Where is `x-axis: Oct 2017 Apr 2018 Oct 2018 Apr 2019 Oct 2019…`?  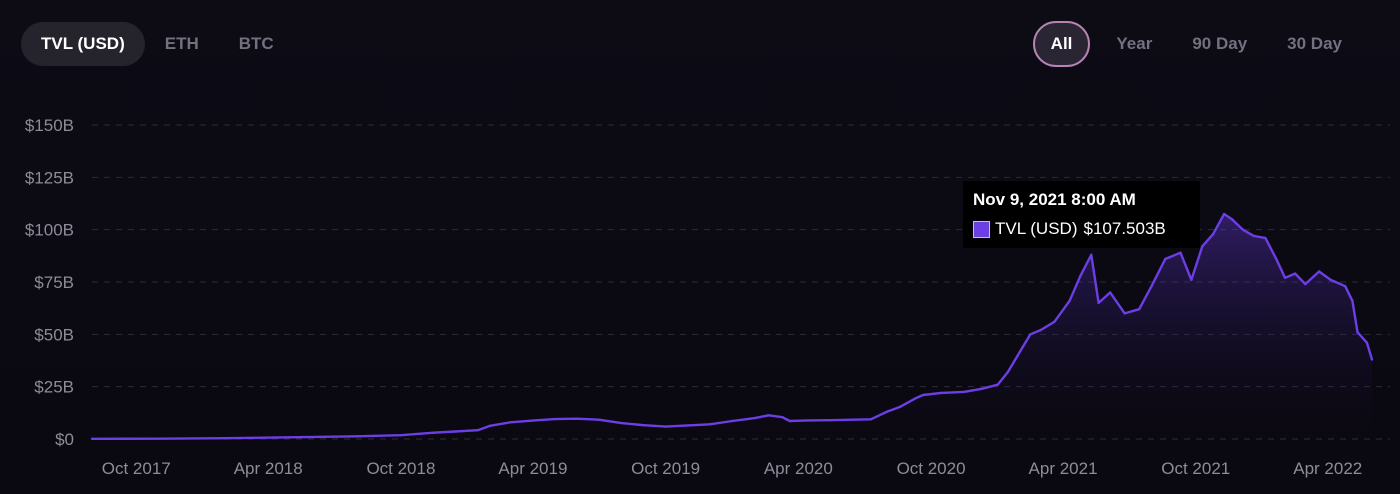
x-axis: Oct 2017 Apr 2018 Oct 2018 Apr 2019 Oct 2019… is located at coordinates (732, 468).